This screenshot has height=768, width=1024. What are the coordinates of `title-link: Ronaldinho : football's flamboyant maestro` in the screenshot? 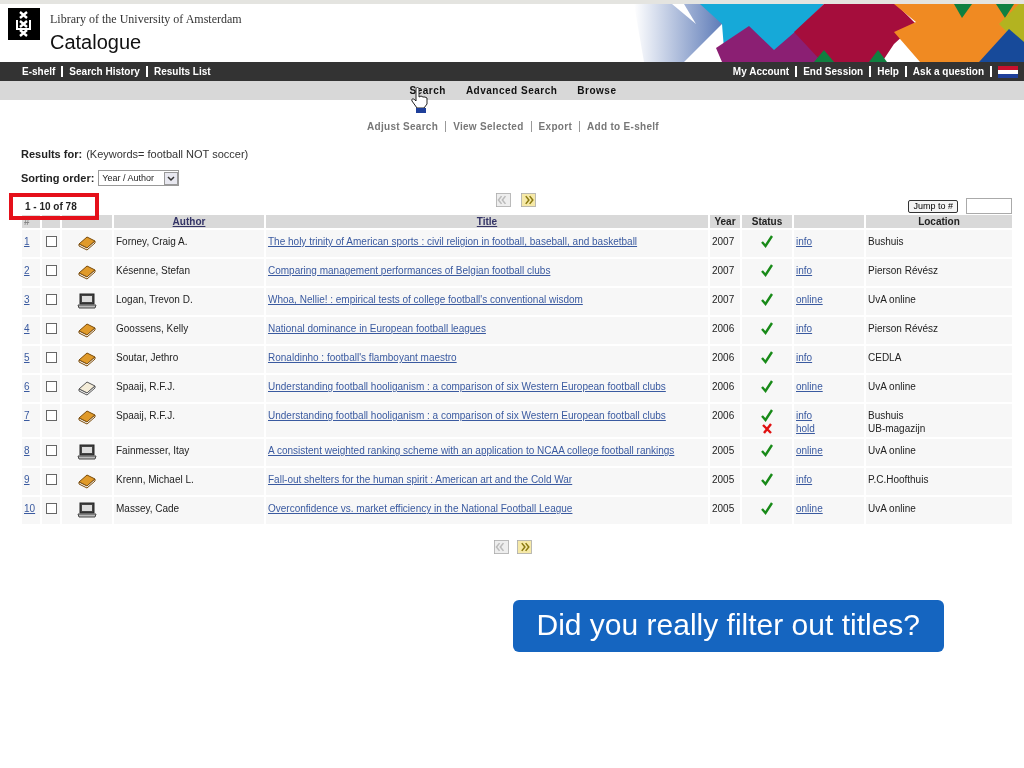 It's located at (362, 357).